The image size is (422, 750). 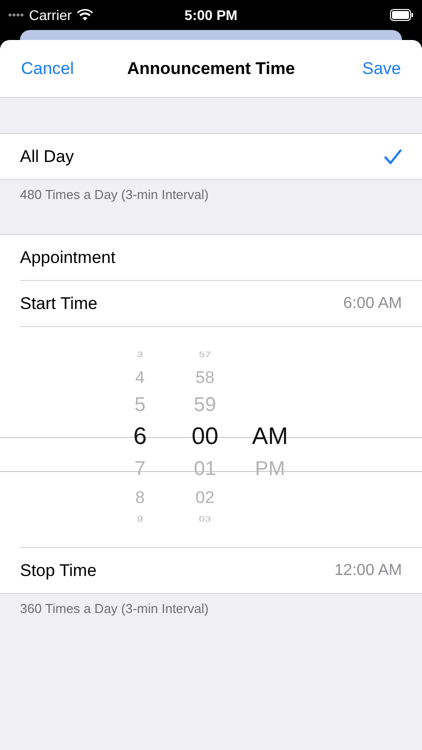 I want to click on row-value: 12:00 AM, so click(x=368, y=571).